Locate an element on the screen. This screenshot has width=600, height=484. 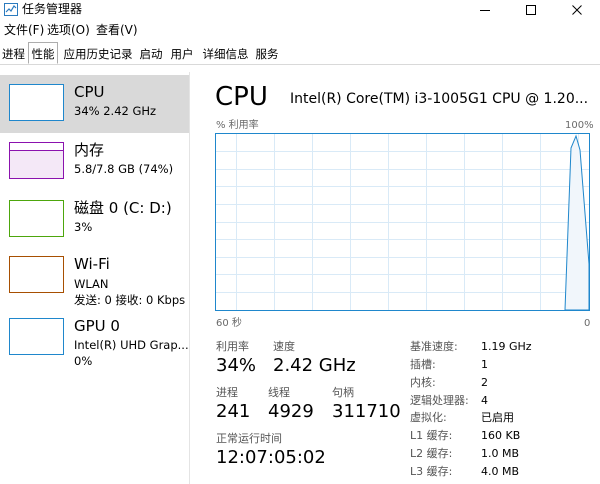
spec-value-virtualization: 已启用 is located at coordinates (497, 417).